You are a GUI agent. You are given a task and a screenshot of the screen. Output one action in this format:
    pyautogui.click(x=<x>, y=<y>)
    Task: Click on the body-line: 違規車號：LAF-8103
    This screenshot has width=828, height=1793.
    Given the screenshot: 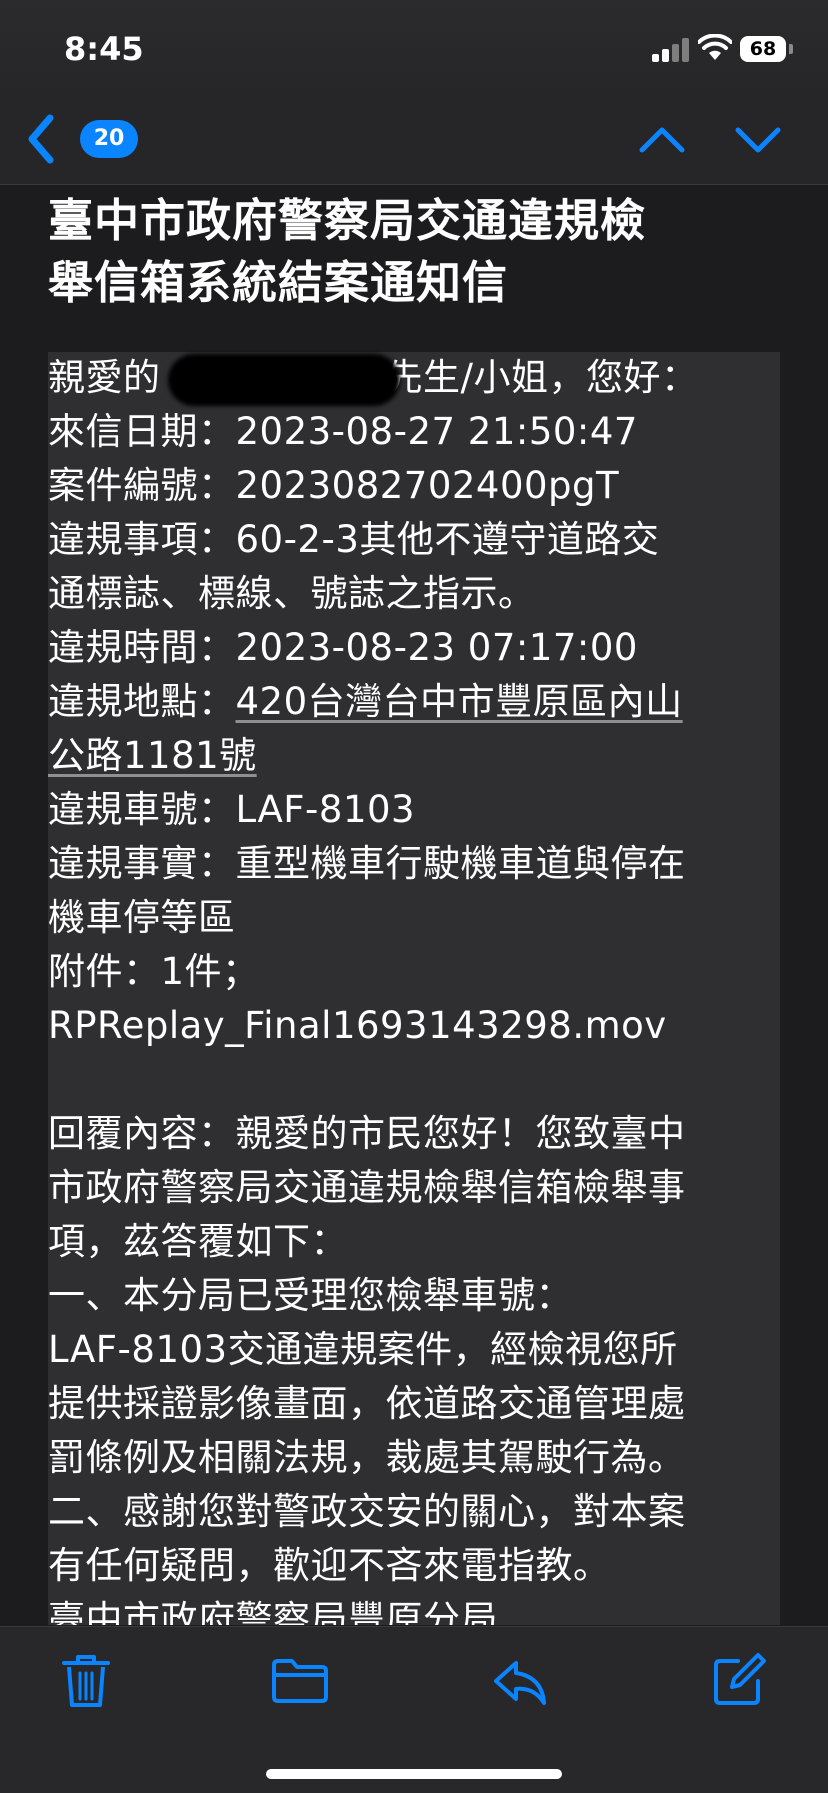 What is the action you would take?
    pyautogui.click(x=232, y=809)
    